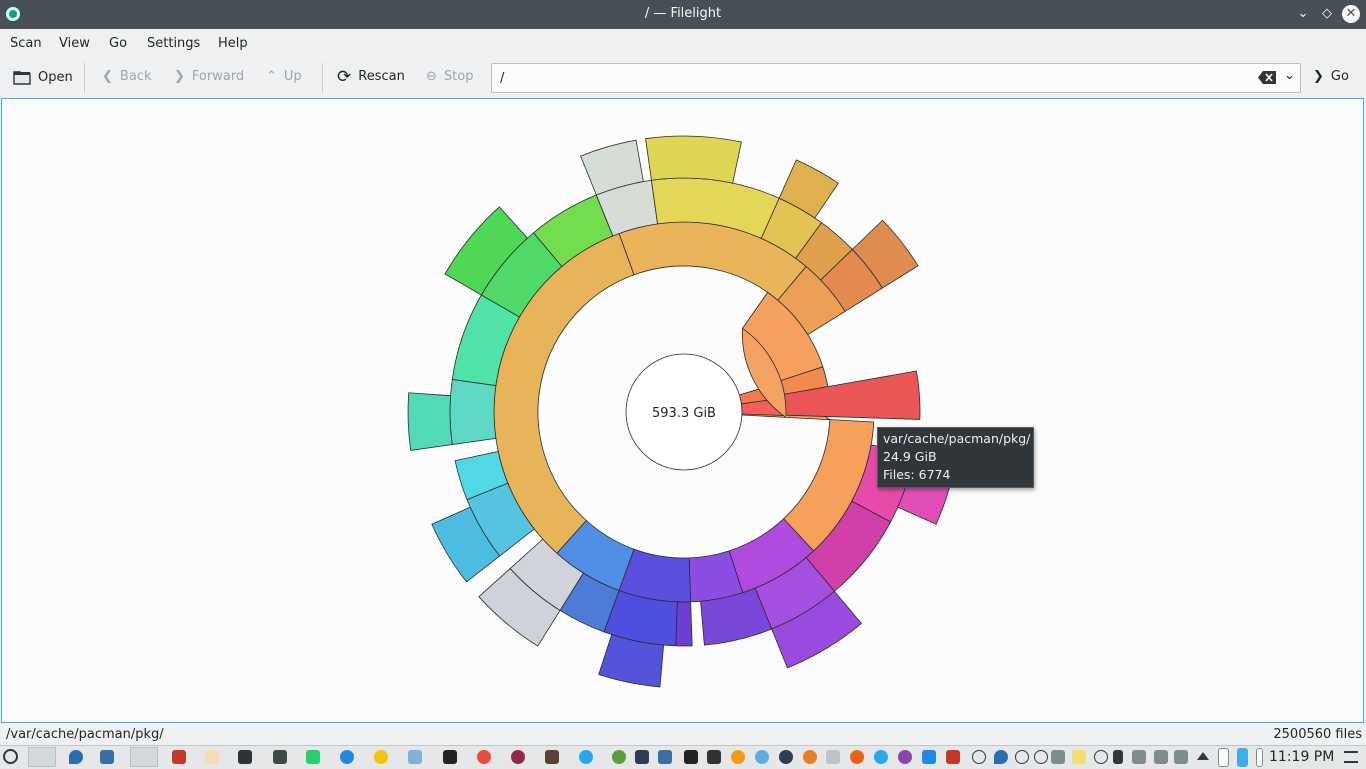 The height and width of the screenshot is (769, 1366). What do you see at coordinates (1203, 756) in the screenshot?
I see `show-hidden-icon` at bounding box center [1203, 756].